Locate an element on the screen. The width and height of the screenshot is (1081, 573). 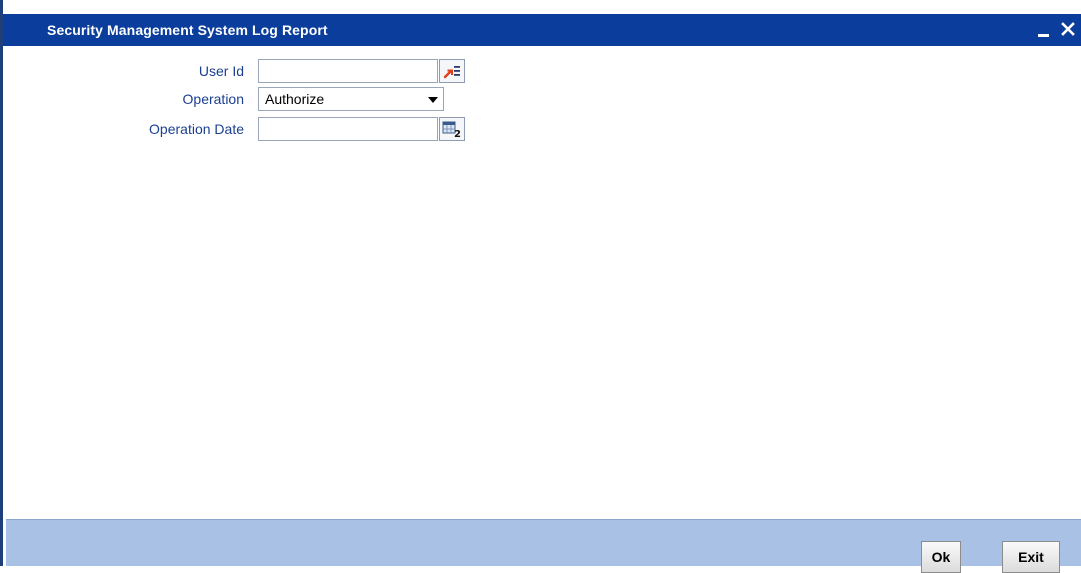
lookup-list-icon is located at coordinates (451, 72).